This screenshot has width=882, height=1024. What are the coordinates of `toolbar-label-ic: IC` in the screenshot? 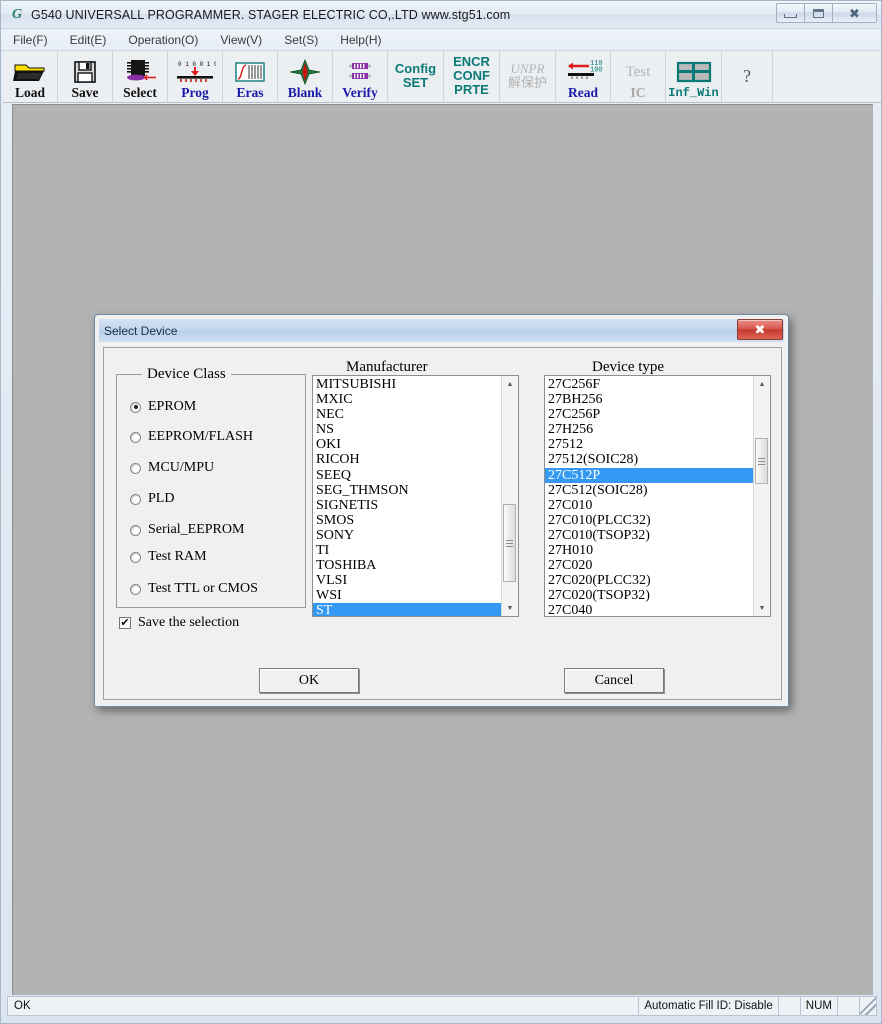 It's located at (638, 92).